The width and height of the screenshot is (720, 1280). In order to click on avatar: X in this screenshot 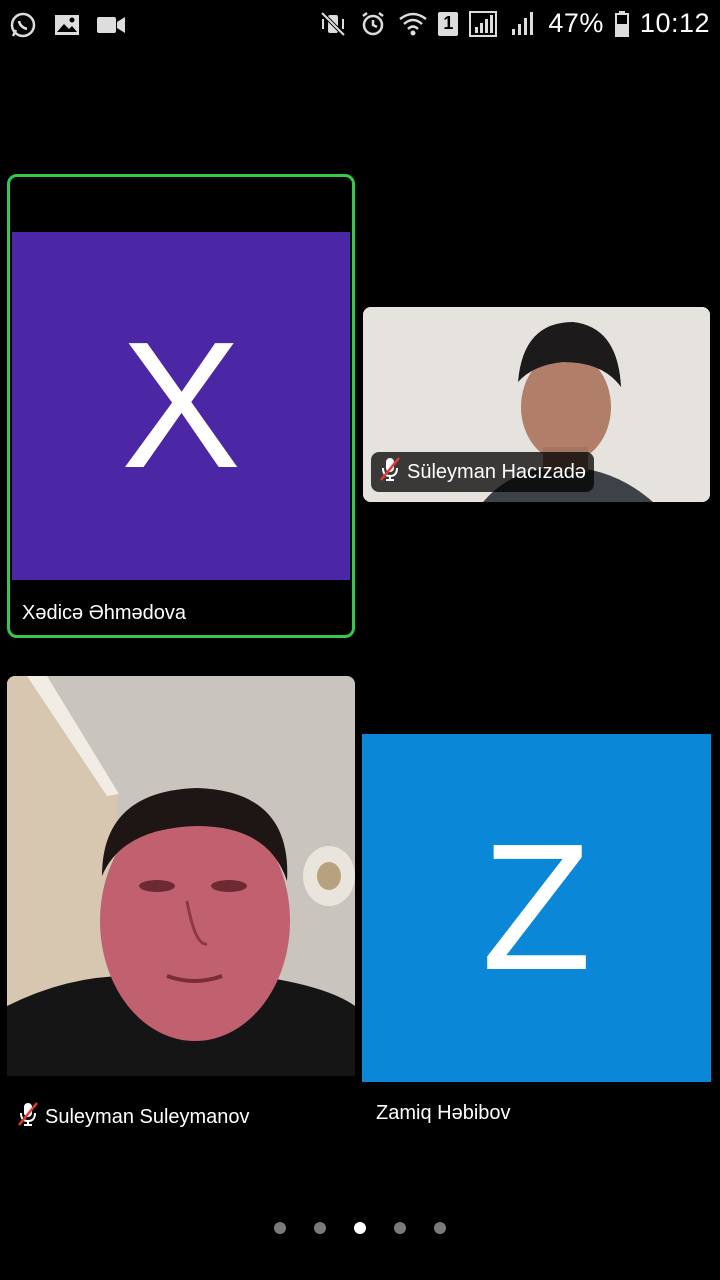, I will do `click(181, 406)`.